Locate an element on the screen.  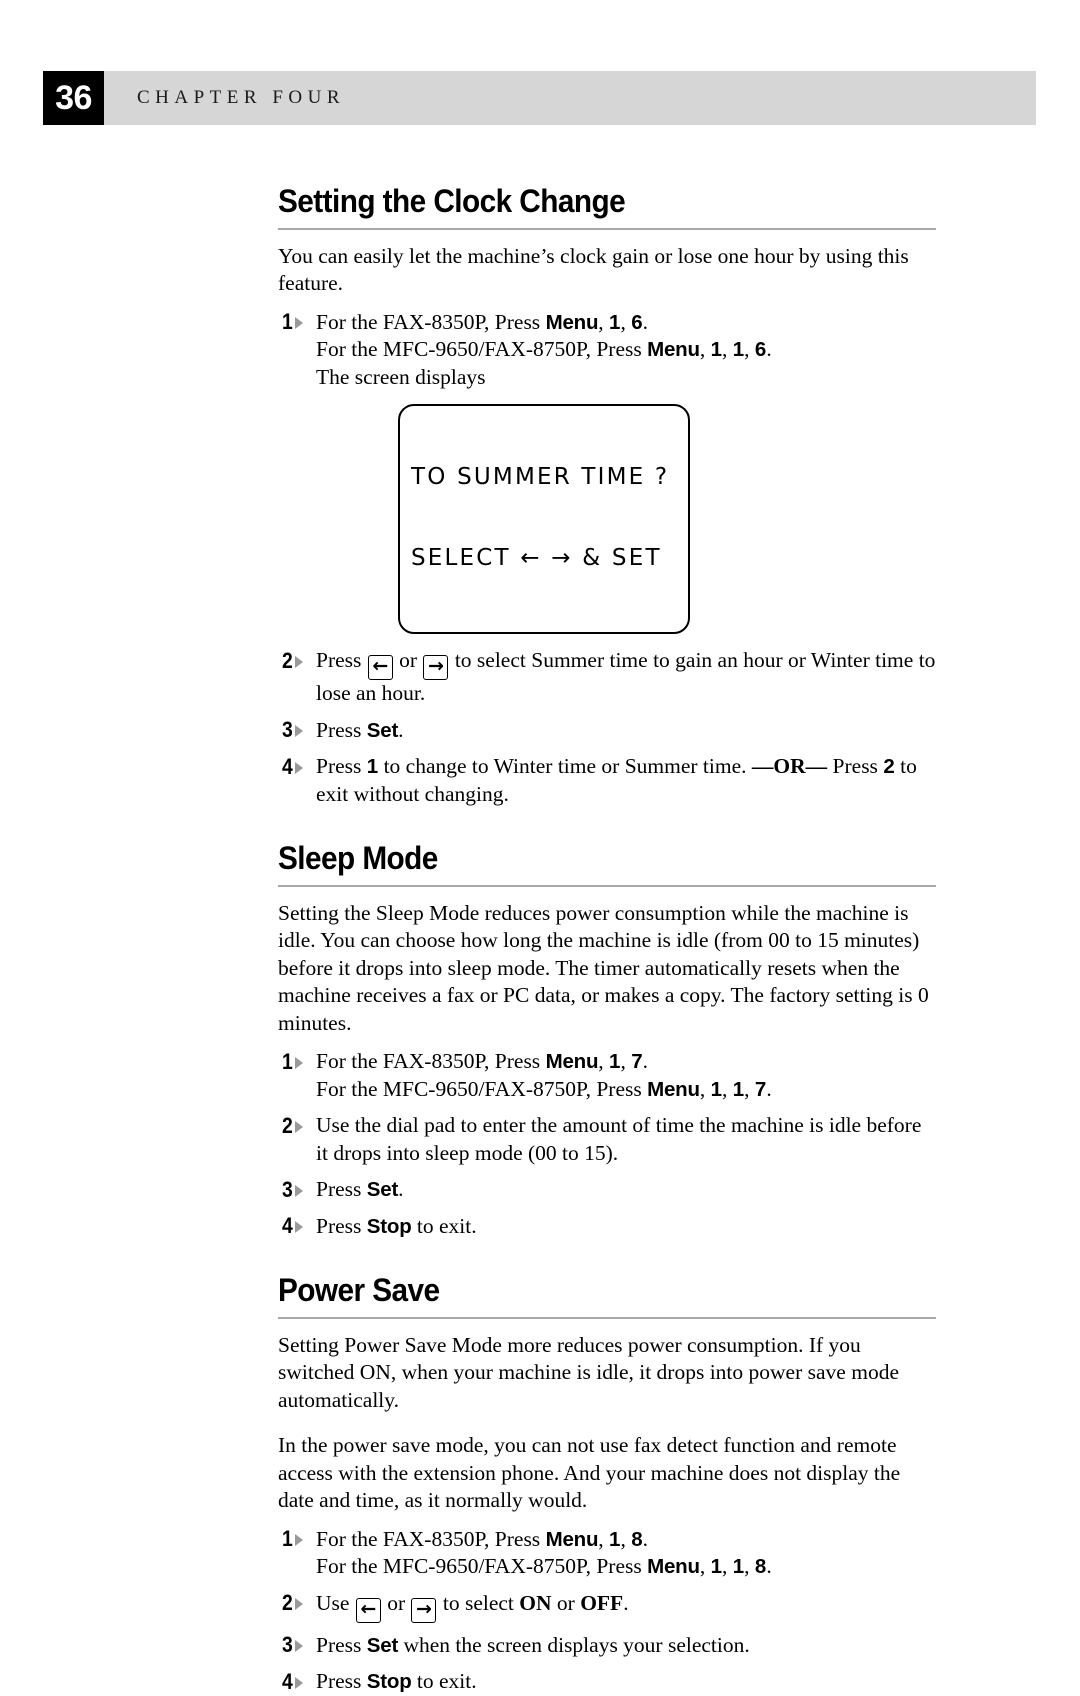
or-separator: —OR— is located at coordinates (789, 766).